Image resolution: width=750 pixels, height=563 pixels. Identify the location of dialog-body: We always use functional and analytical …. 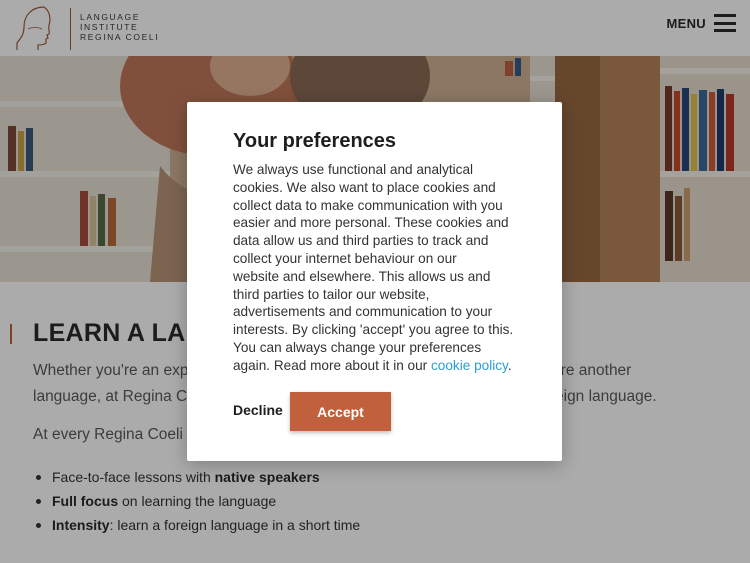
(373, 267).